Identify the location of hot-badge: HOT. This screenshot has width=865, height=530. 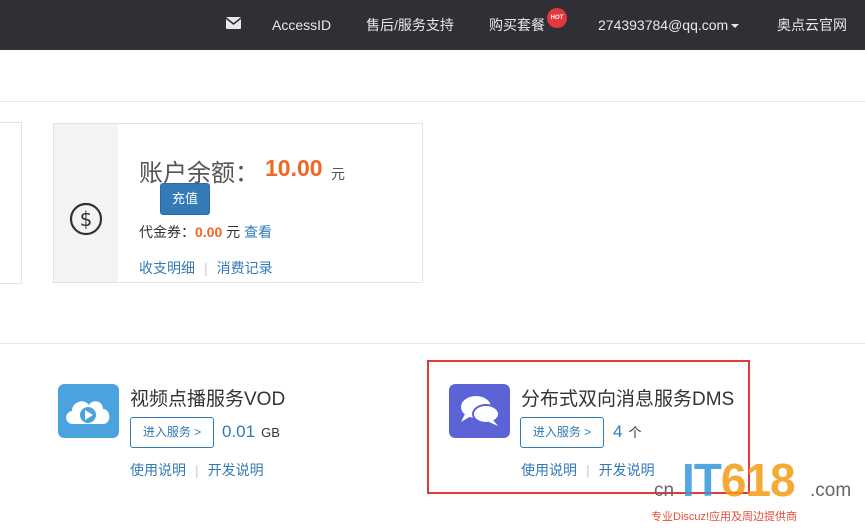
(557, 18).